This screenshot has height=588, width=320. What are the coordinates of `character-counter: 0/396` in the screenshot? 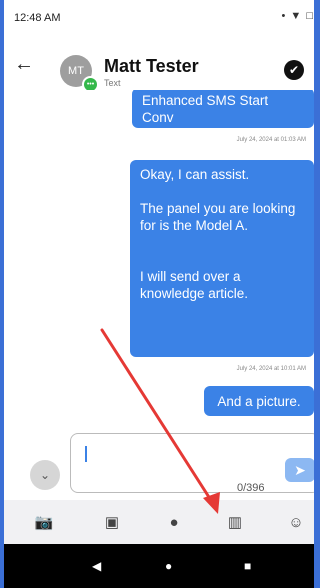 It's located at (251, 488).